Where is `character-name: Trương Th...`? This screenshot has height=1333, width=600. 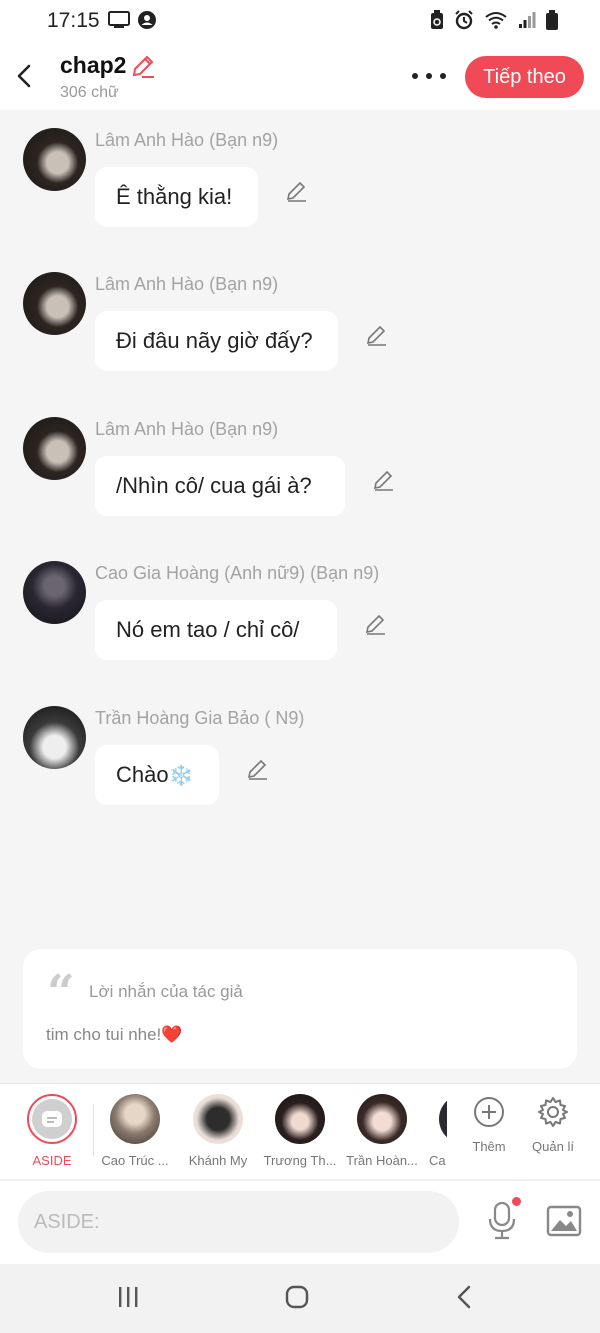
character-name: Trương Th... is located at coordinates (300, 1160).